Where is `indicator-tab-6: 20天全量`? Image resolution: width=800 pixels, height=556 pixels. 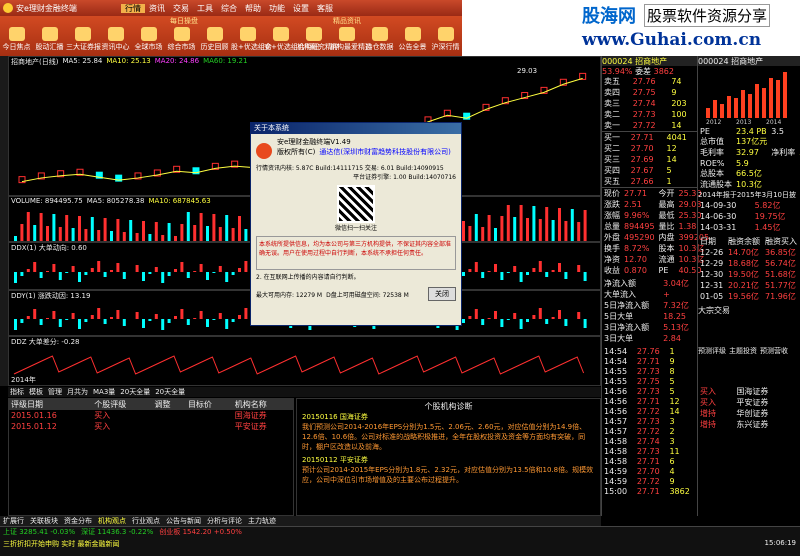
indicator-tab-6: 20天全量 is located at coordinates (170, 392).